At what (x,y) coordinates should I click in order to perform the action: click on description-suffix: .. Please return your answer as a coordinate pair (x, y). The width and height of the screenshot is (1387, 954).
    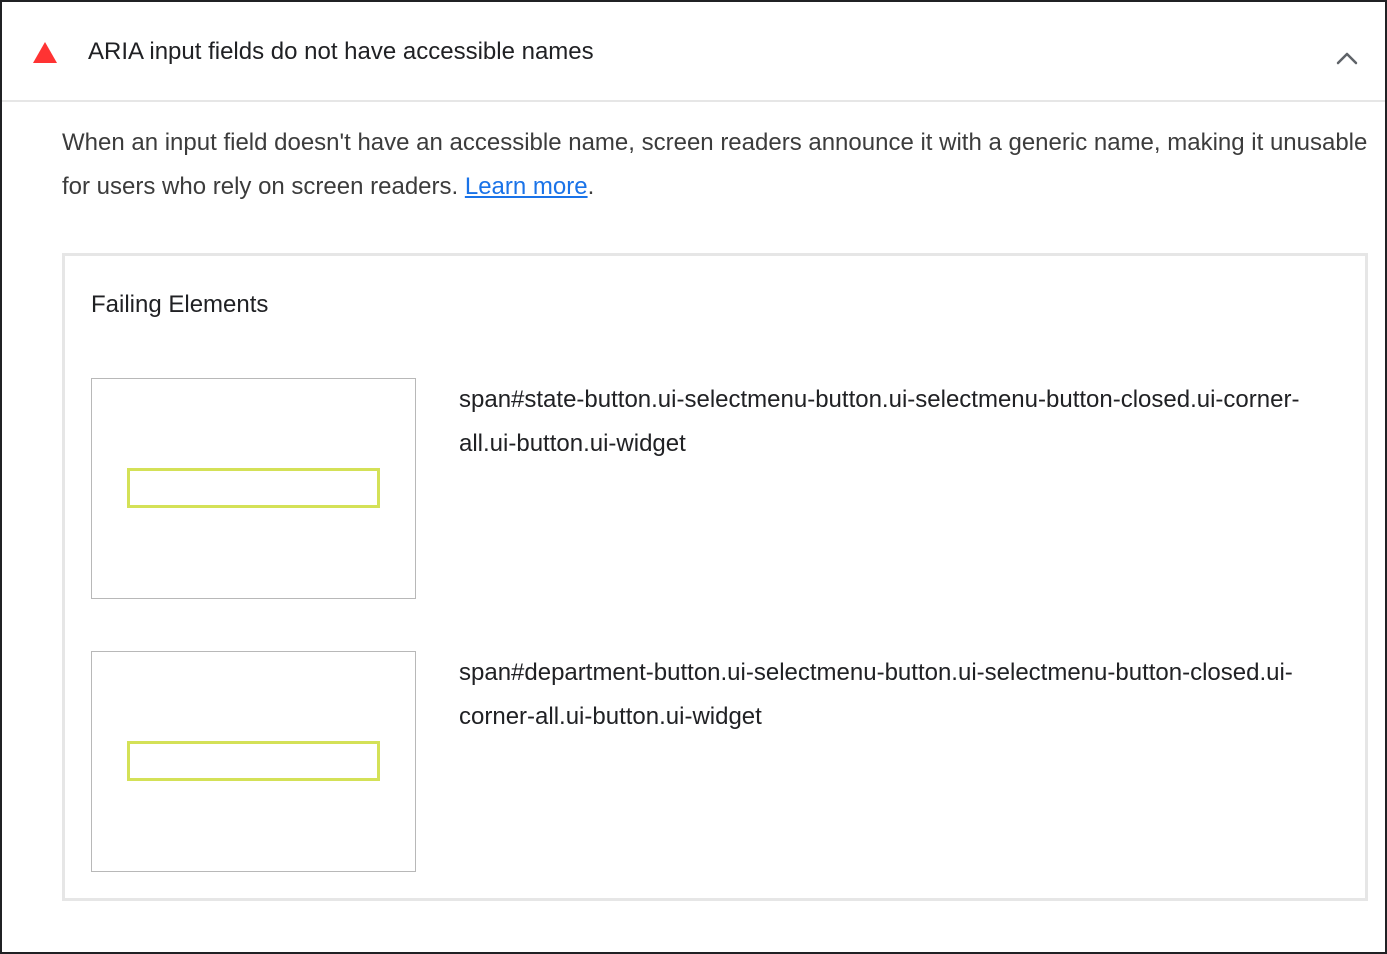
    Looking at the image, I should click on (591, 186).